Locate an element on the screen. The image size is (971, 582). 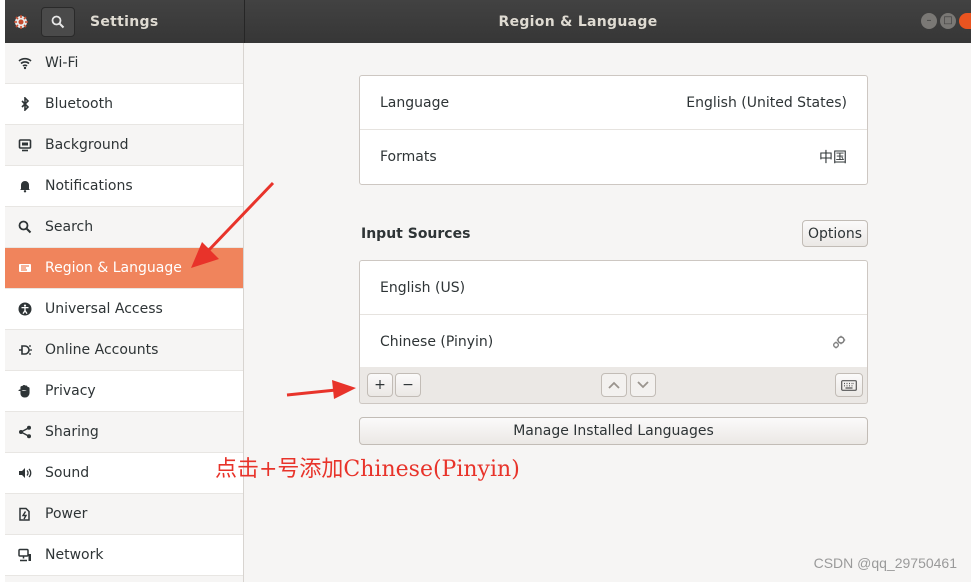
sidebar-item-universal-access: Universal Access is located at coordinates (124, 309).